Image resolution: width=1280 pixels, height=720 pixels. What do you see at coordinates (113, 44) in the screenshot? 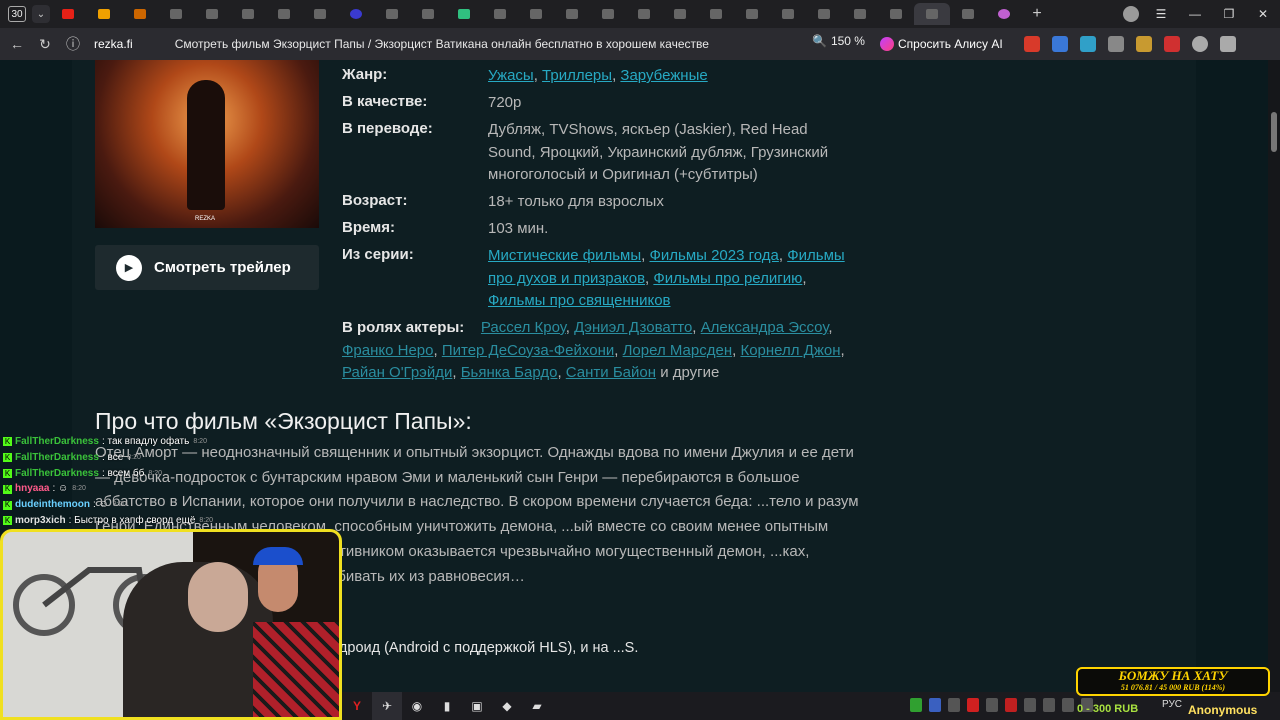
I see `url-domain: rezka.fi` at bounding box center [113, 44].